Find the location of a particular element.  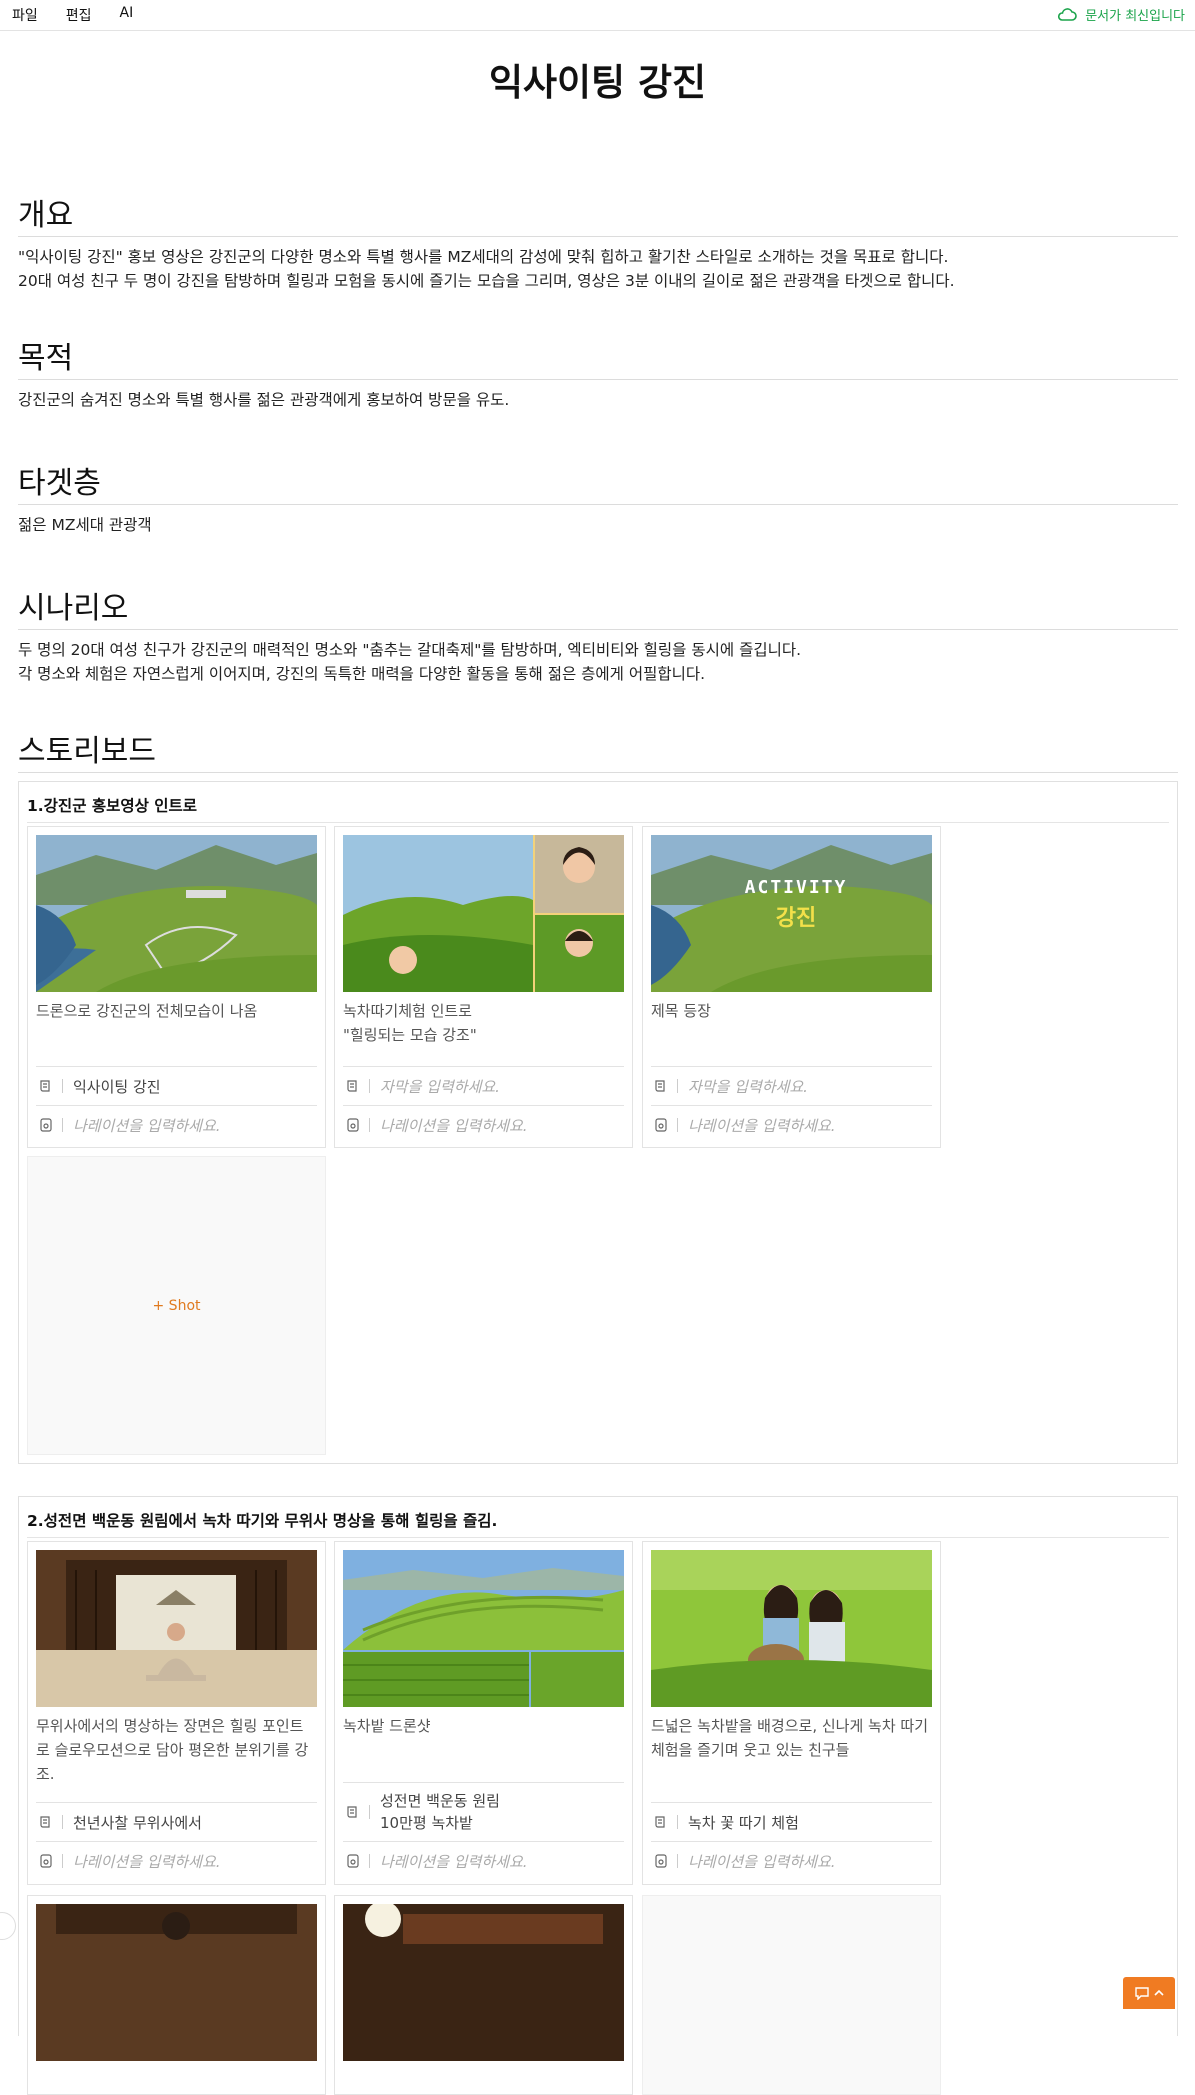

section-heading: 시나리오 is located at coordinates (598, 610).